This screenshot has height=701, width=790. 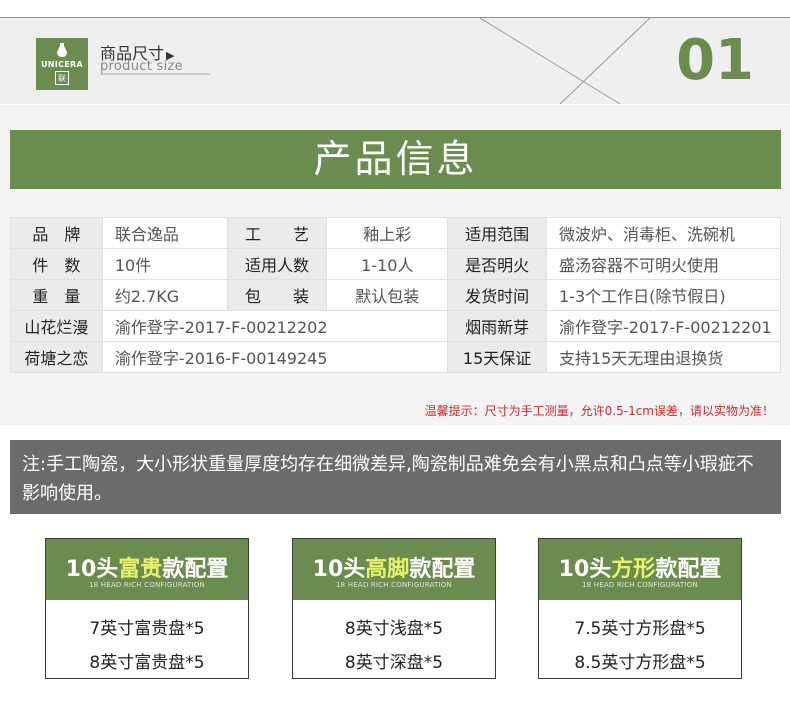 I want to click on card-title: 10头方形款配置, so click(x=640, y=567).